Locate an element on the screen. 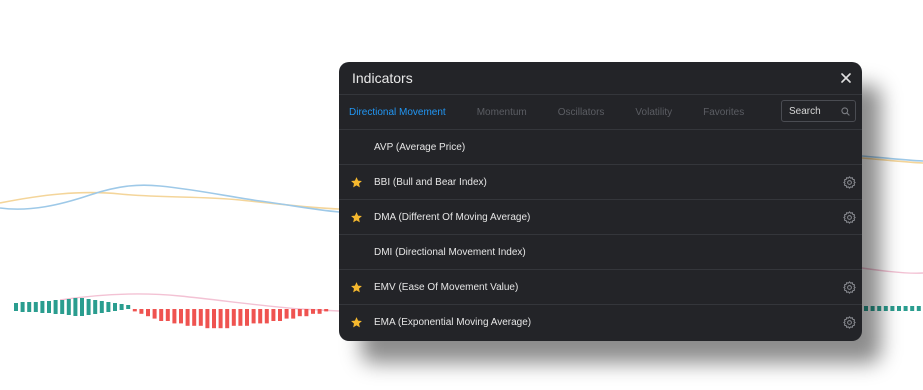 This screenshot has height=390, width=923. indicator-row-dma: DMA (Different Of Moving Average) is located at coordinates (600, 217).